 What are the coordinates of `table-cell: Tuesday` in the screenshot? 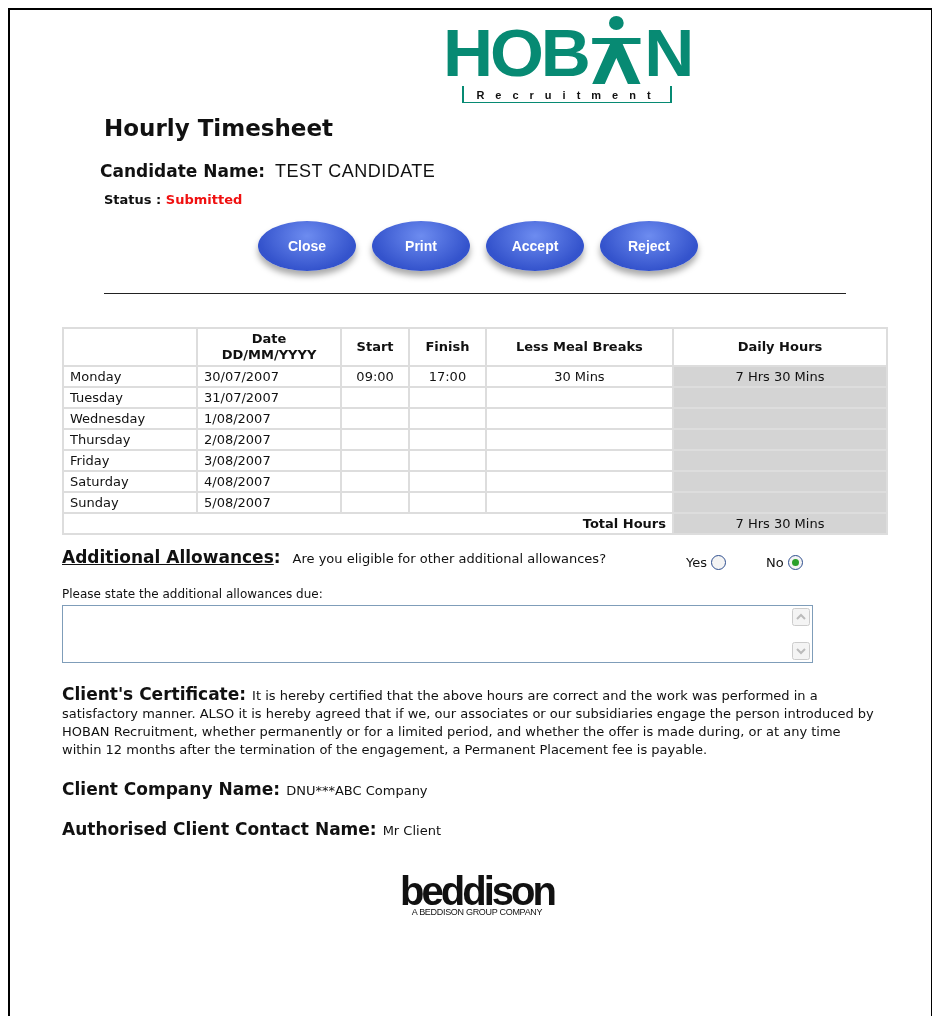 It's located at (130, 397).